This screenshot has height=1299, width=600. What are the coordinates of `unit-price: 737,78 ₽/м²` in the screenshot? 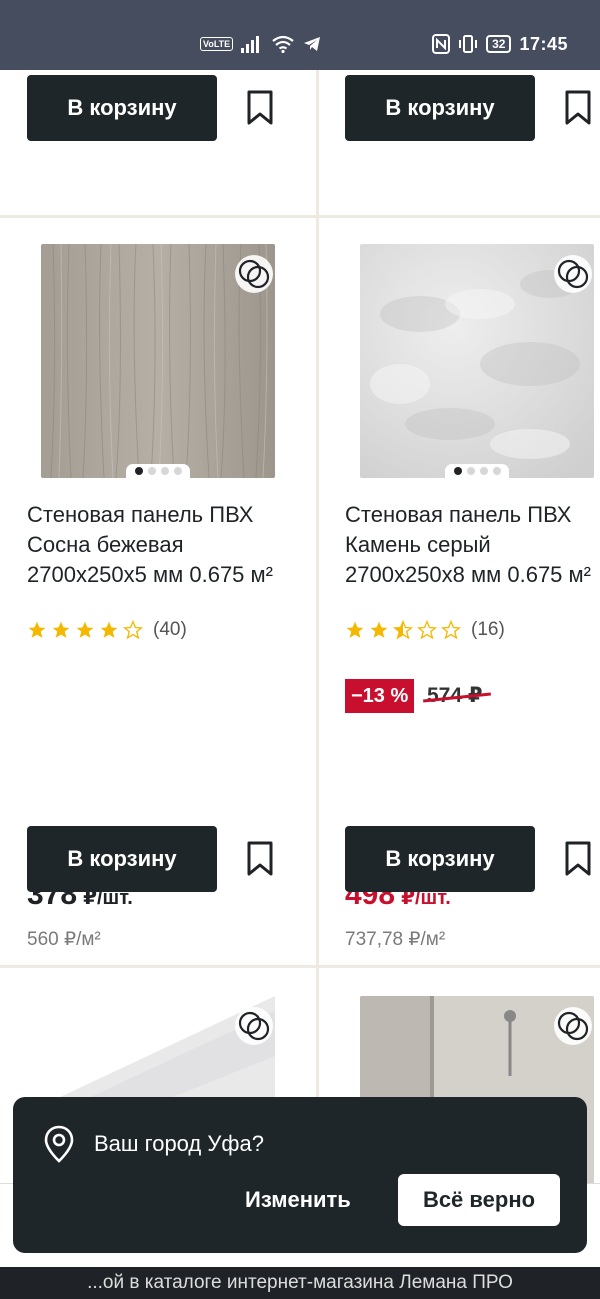 It's located at (395, 939).